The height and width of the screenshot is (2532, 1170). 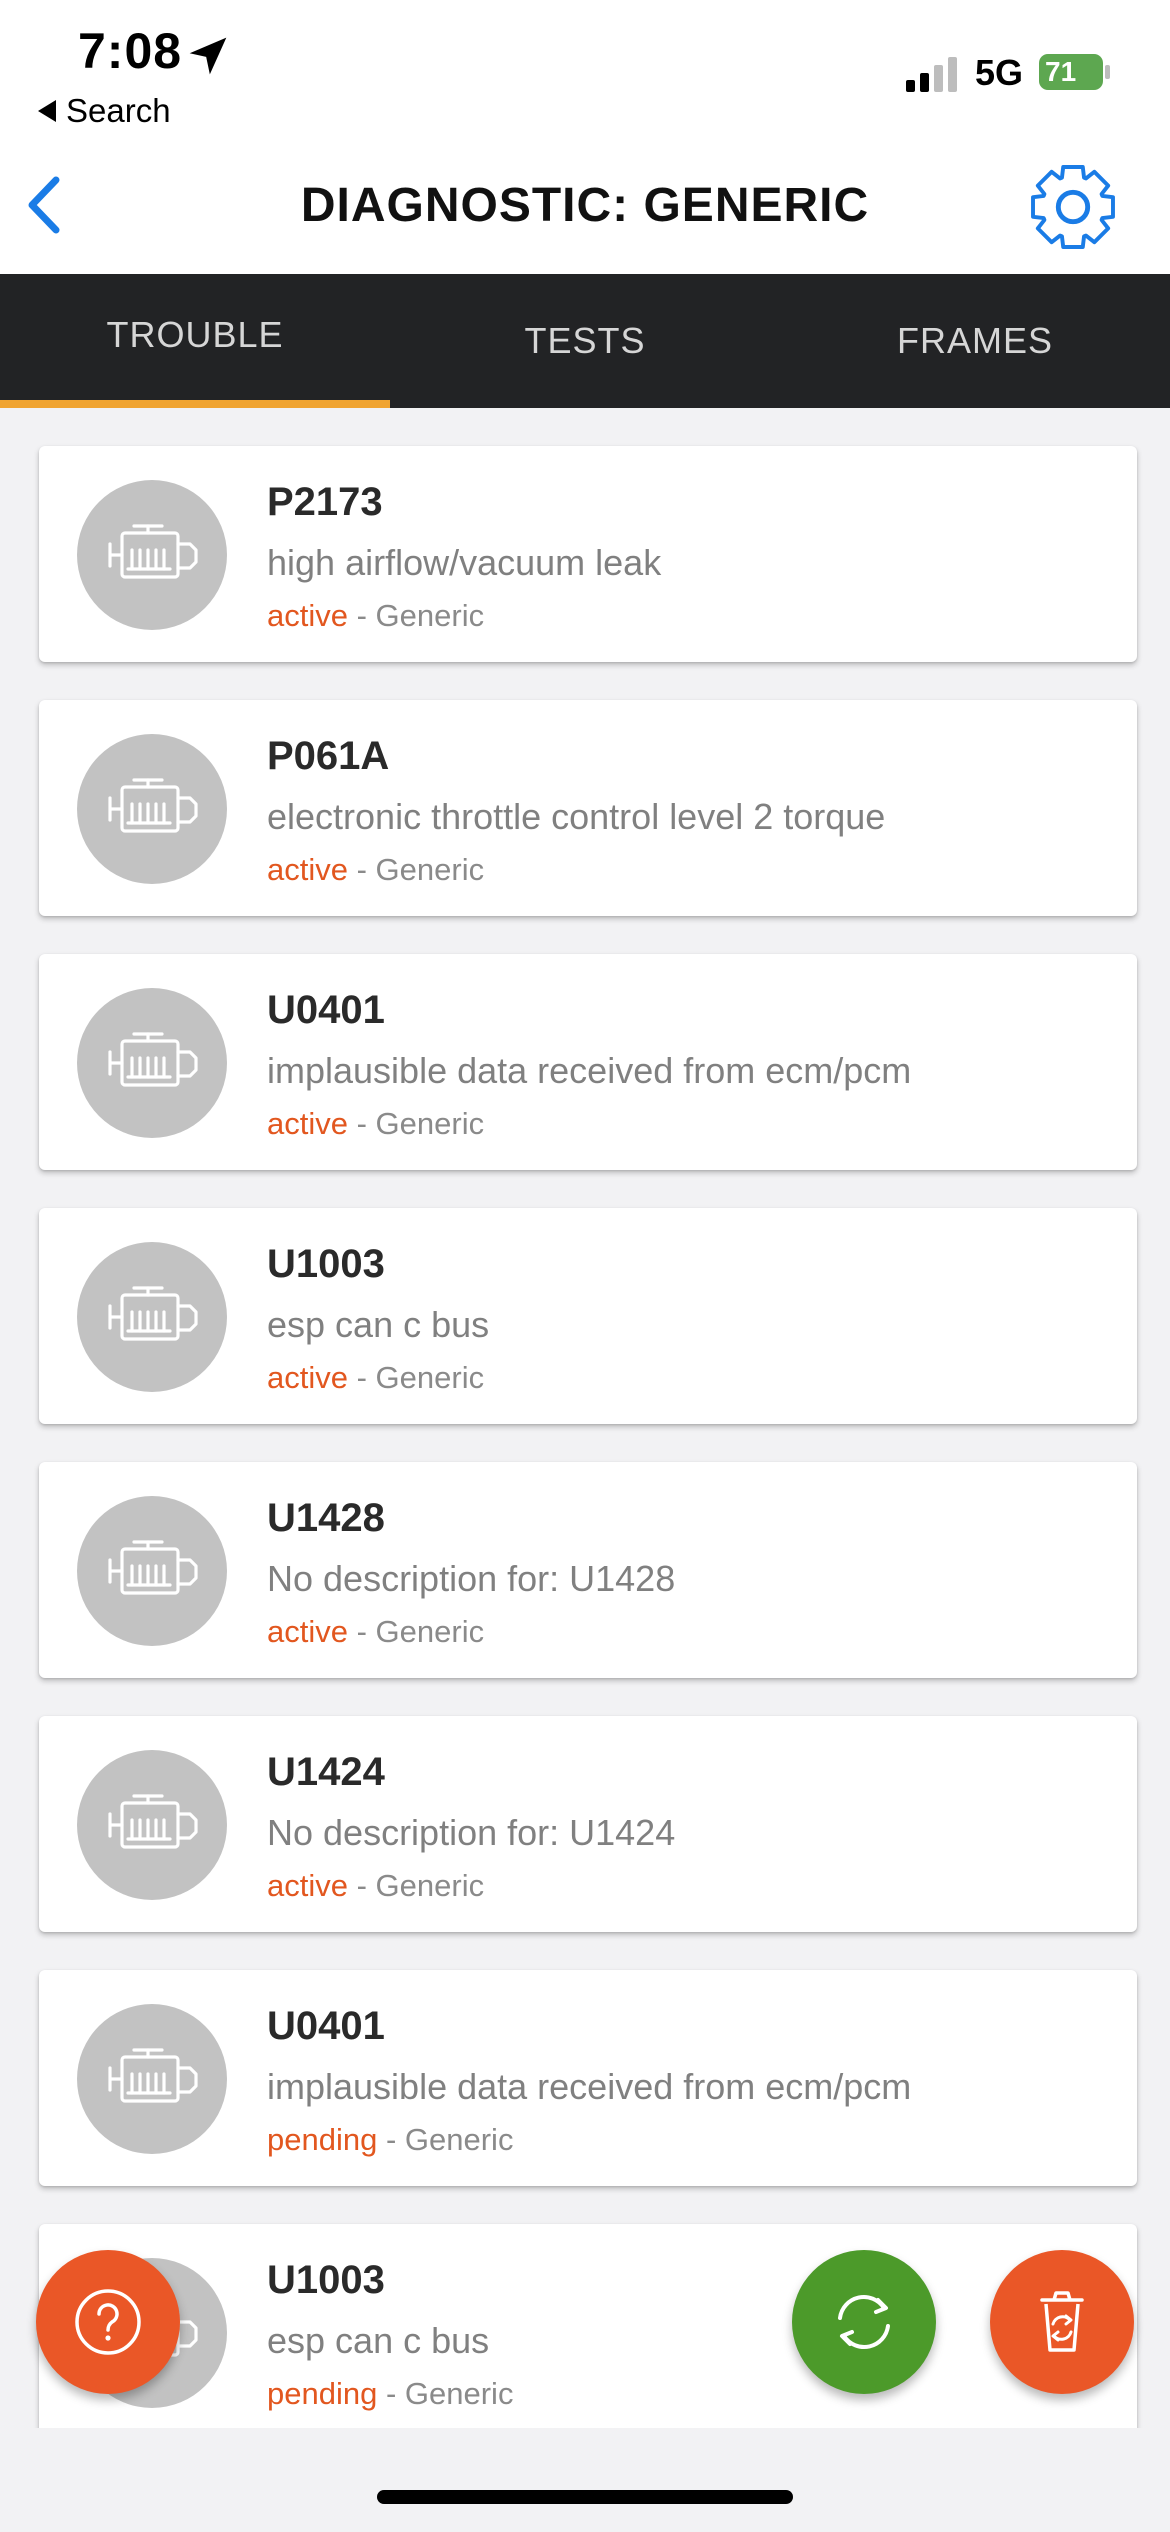 What do you see at coordinates (326, 1772) in the screenshot?
I see `trouble-code: U1424` at bounding box center [326, 1772].